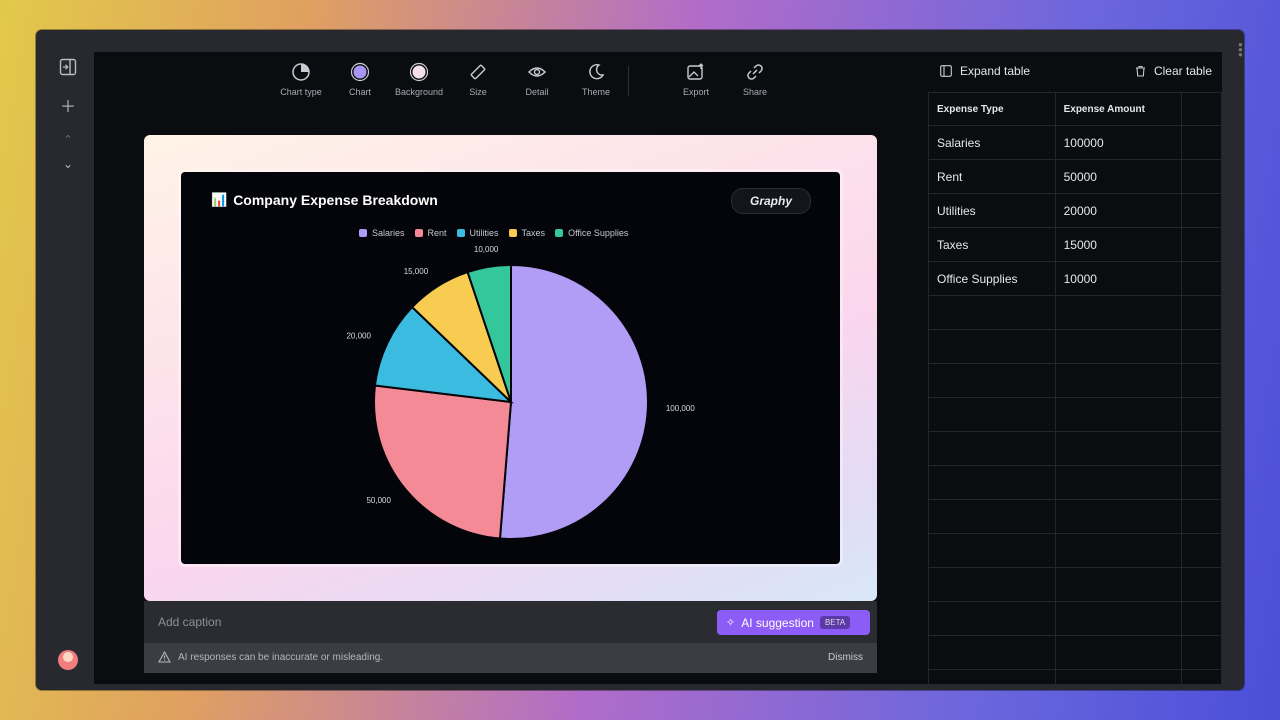 This screenshot has height=720, width=1280. I want to click on ai-suggestion-label: AI suggestion, so click(777, 622).